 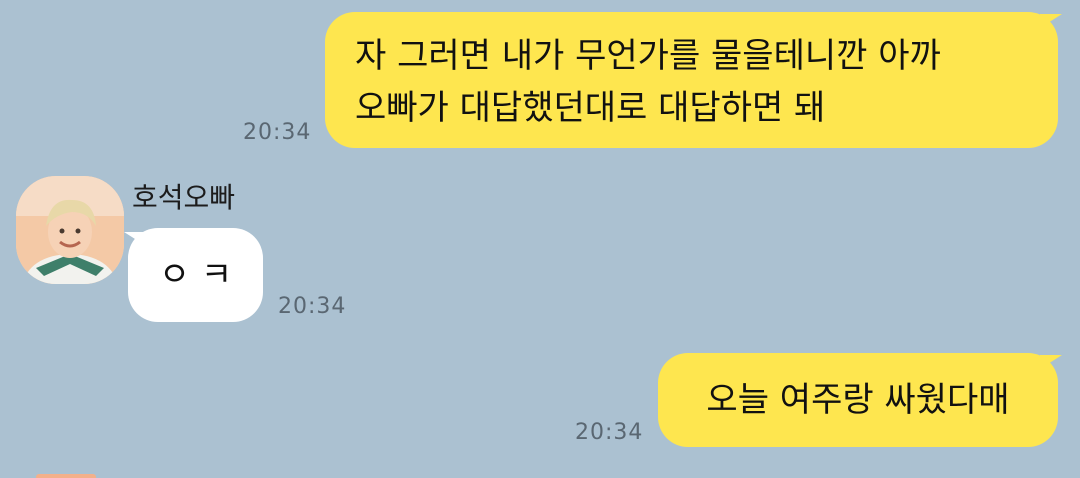 What do you see at coordinates (184, 197) in the screenshot?
I see `sender-name: 호석오빠` at bounding box center [184, 197].